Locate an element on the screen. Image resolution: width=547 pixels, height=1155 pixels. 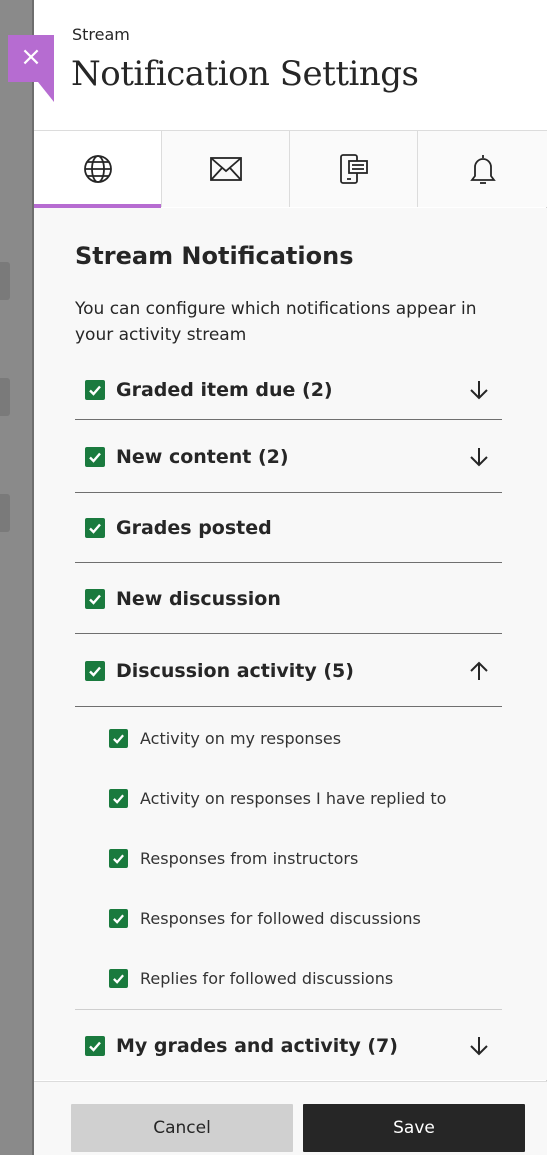
notification-row: New discussion is located at coordinates (288, 599).